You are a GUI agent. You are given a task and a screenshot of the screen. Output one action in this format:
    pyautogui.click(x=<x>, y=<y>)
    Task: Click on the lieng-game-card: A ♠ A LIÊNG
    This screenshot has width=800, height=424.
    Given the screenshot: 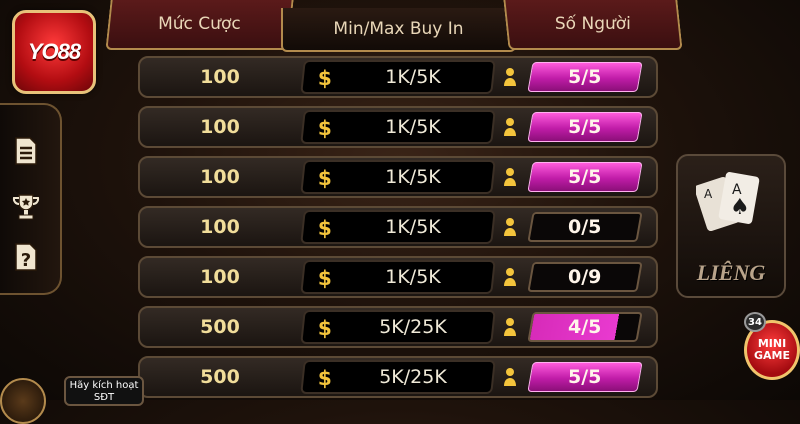 What is the action you would take?
    pyautogui.click(x=731, y=226)
    